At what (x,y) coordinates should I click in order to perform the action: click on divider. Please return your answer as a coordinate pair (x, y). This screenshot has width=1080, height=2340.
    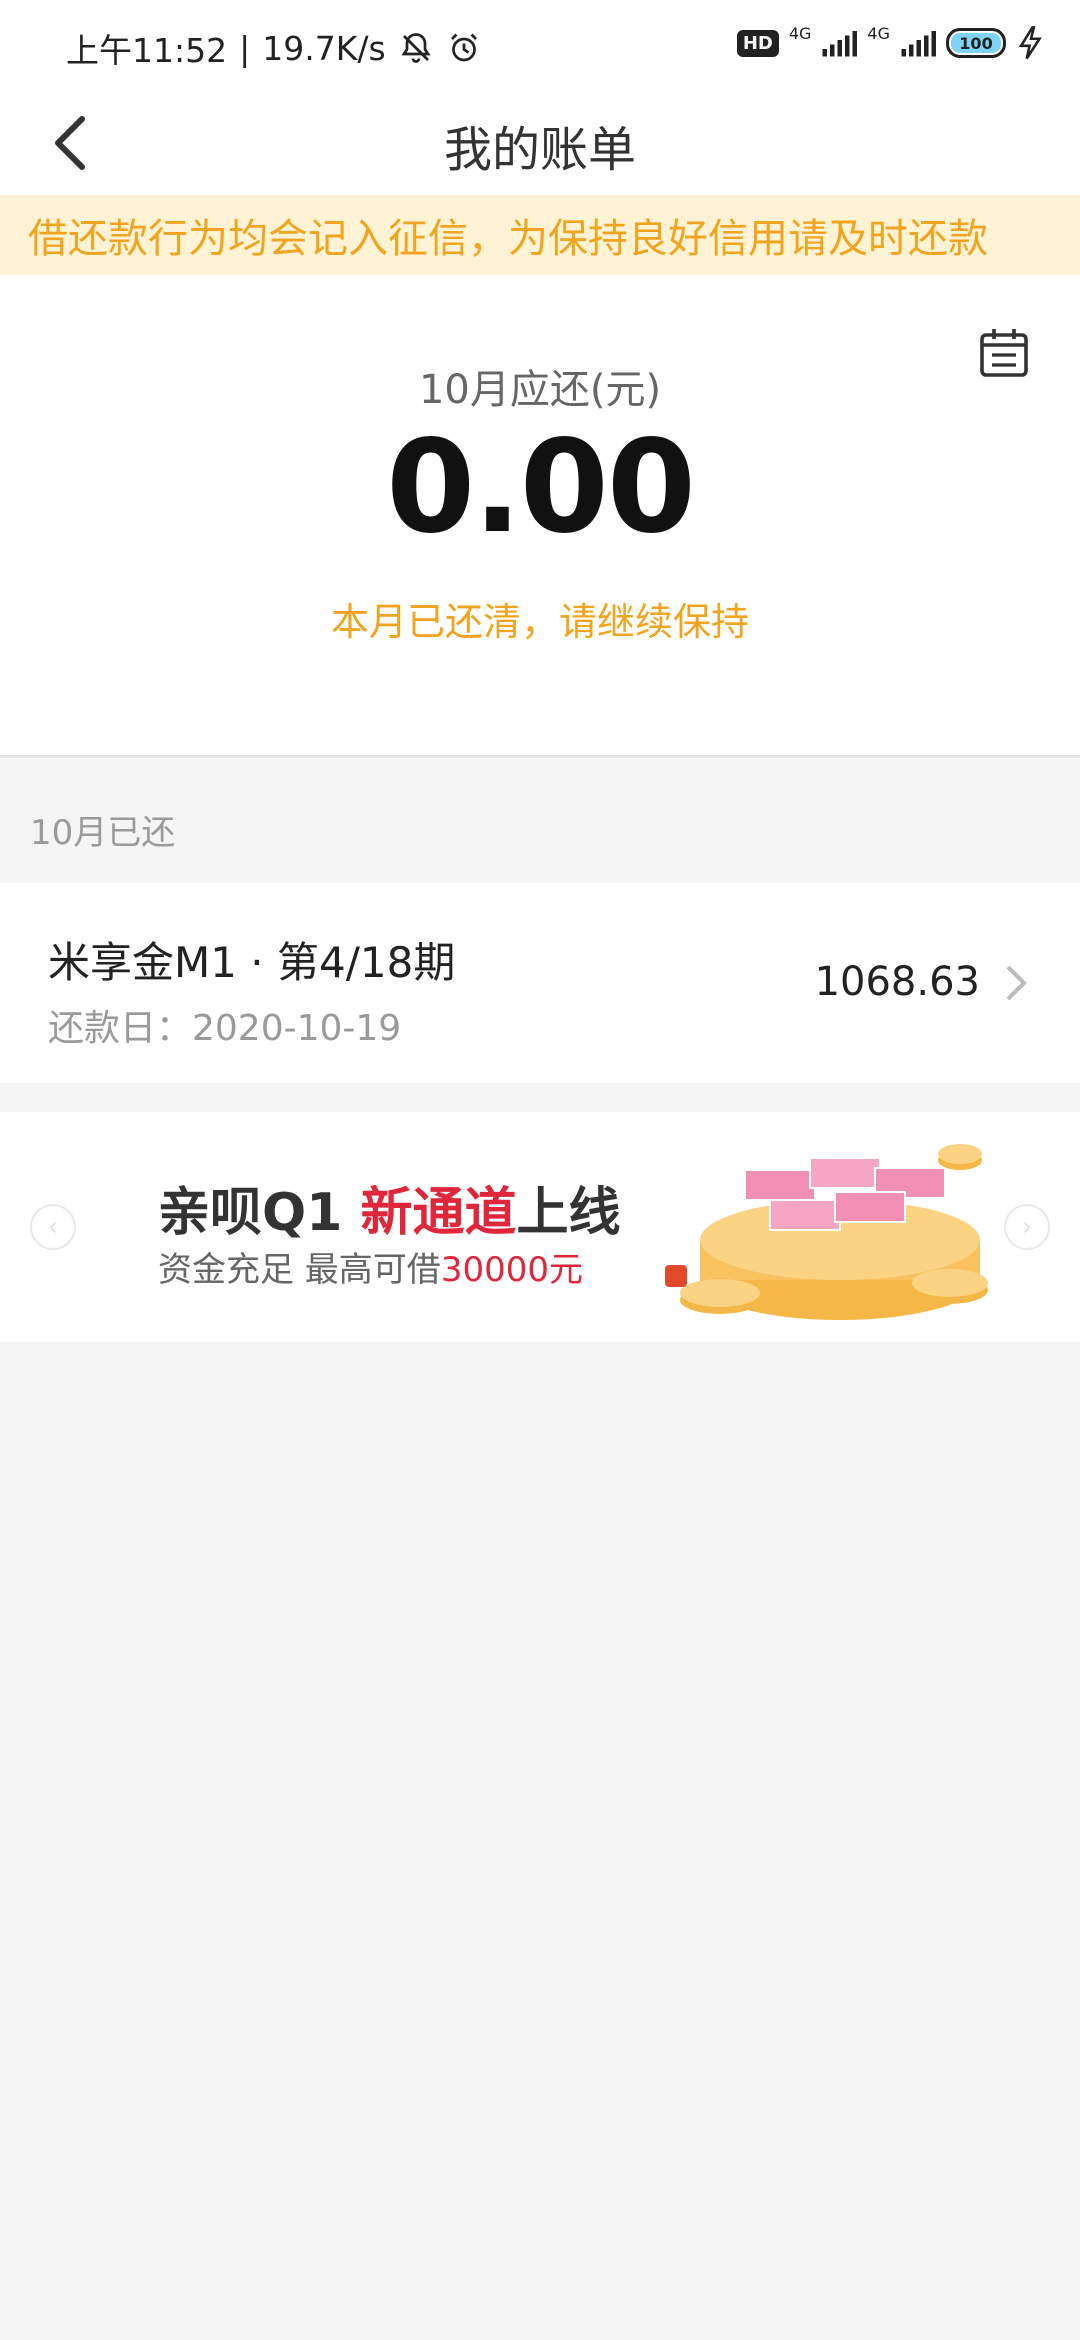
    Looking at the image, I should click on (540, 756).